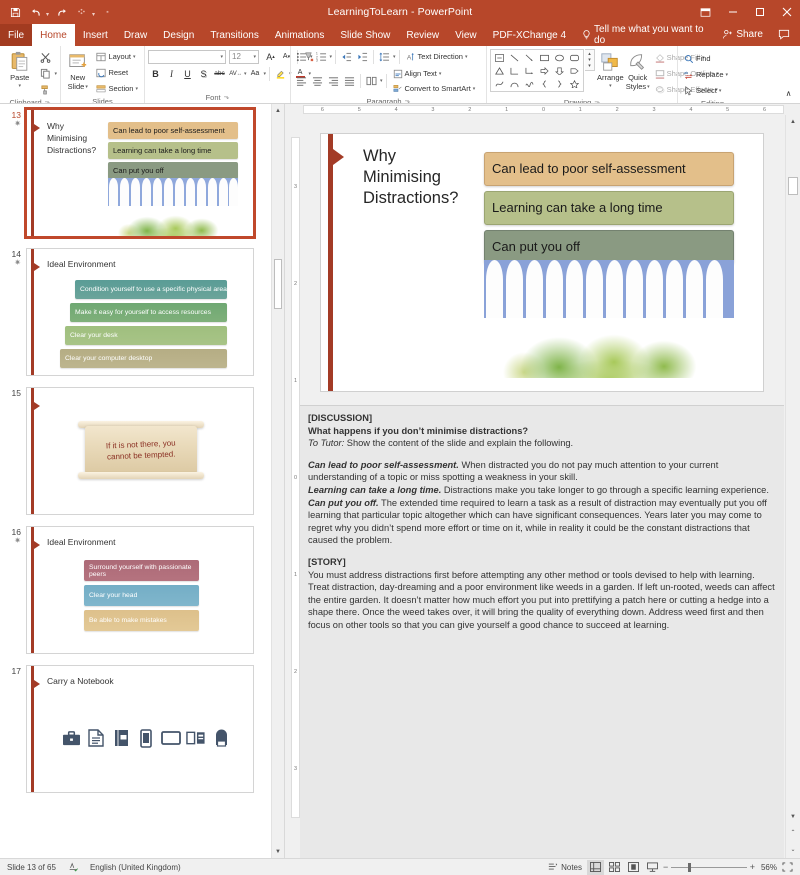 Image resolution: width=800 pixels, height=875 pixels. Describe the element at coordinates (786, 12) in the screenshot. I see `close-button` at that location.